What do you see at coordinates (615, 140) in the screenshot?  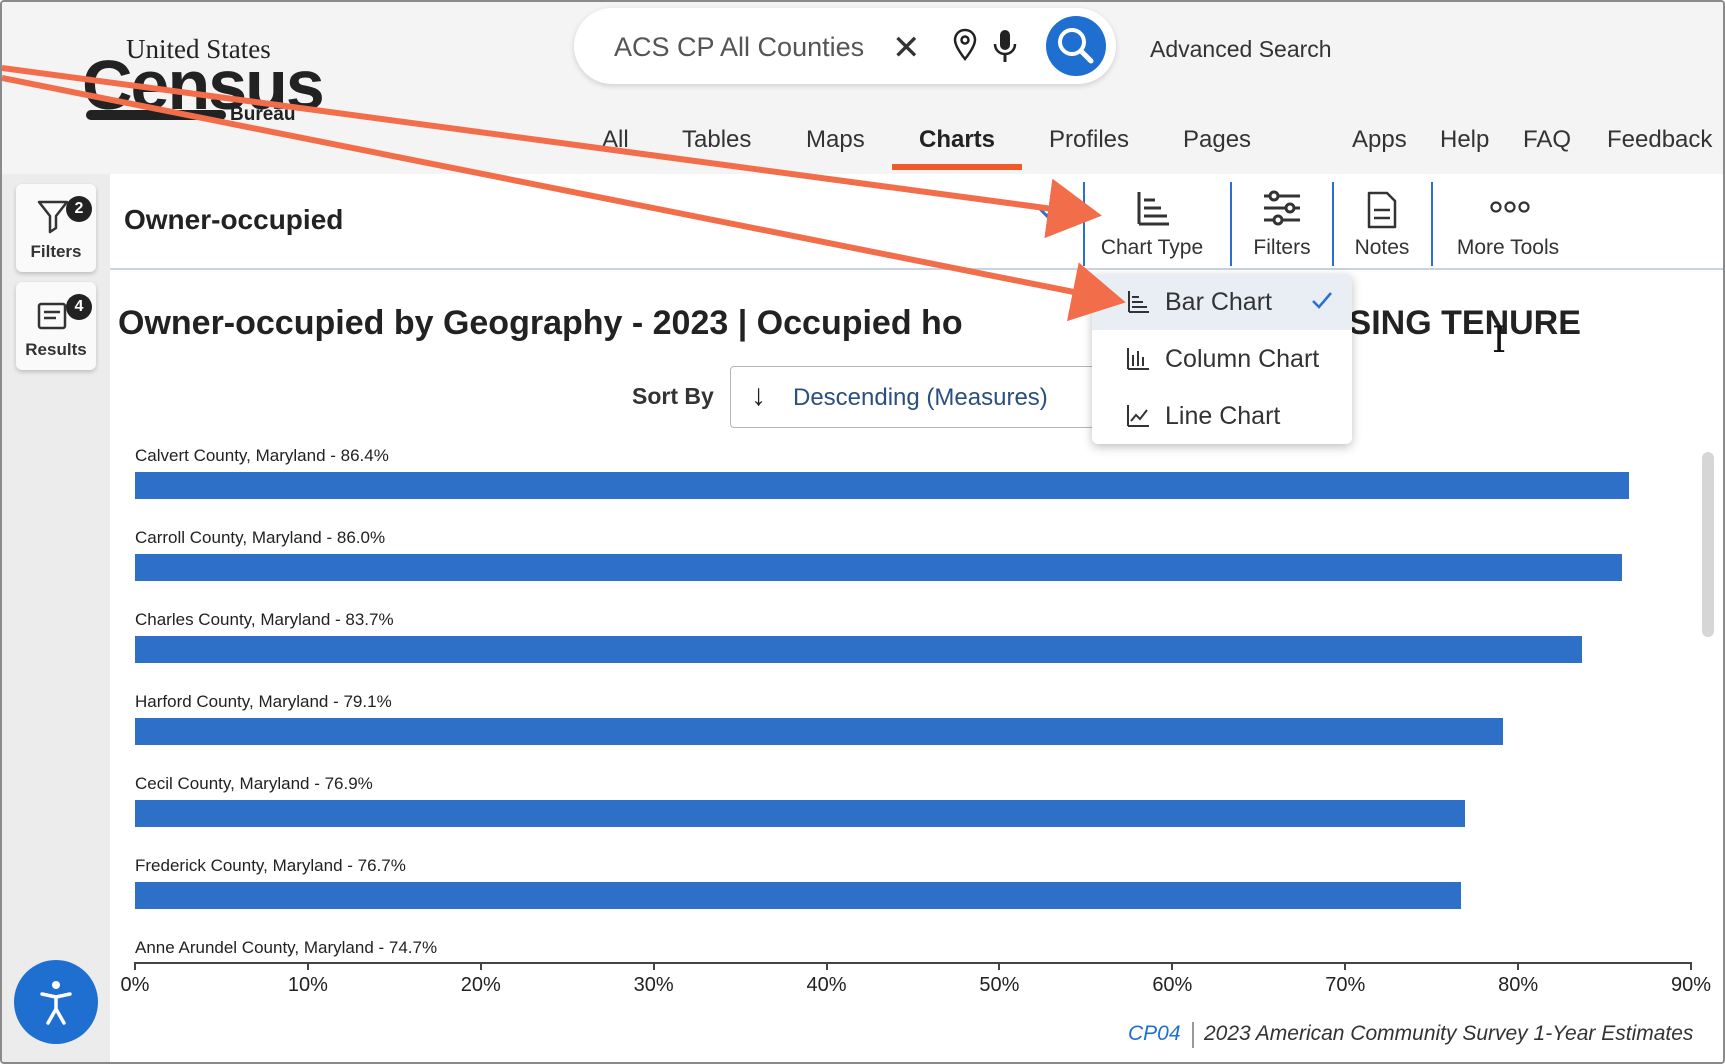 I see `tab-all: All` at bounding box center [615, 140].